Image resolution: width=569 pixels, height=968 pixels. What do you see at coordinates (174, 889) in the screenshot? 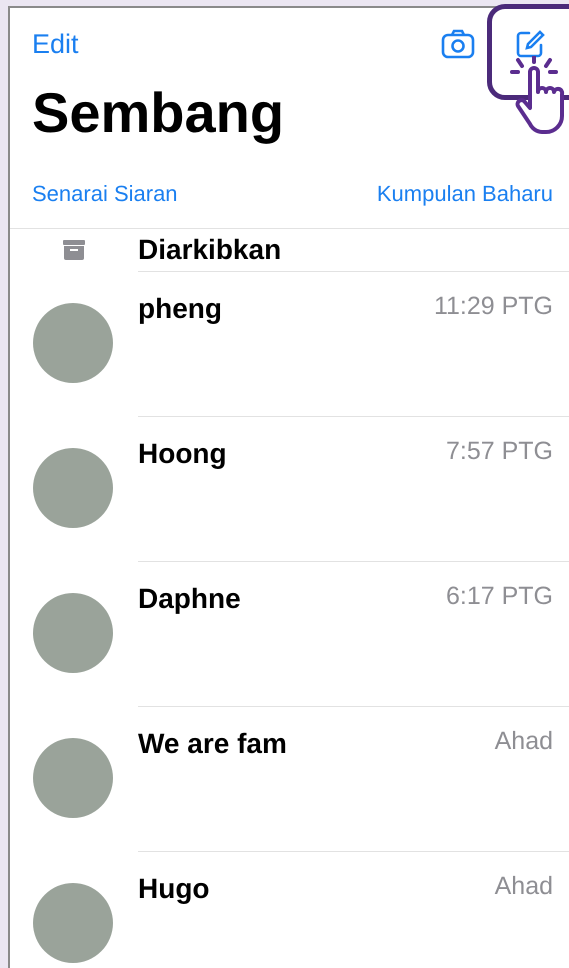
I see `chat-name: Hugo` at bounding box center [174, 889].